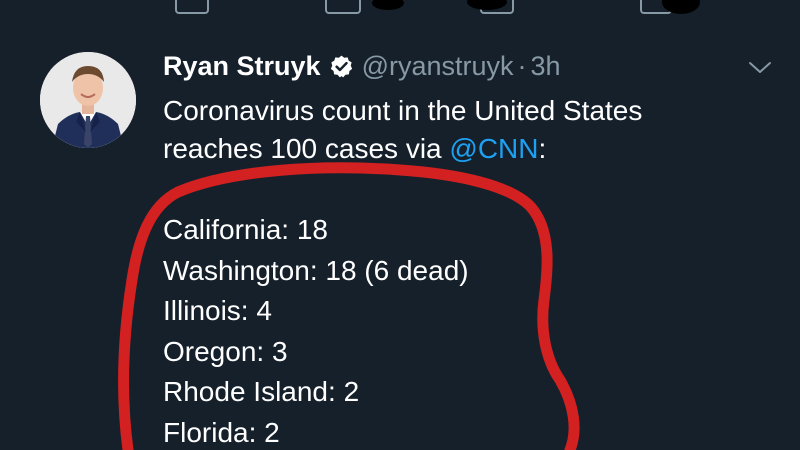 The image size is (800, 450). Describe the element at coordinates (438, 66) in the screenshot. I see `user-handle: @ryanstruyk` at that location.